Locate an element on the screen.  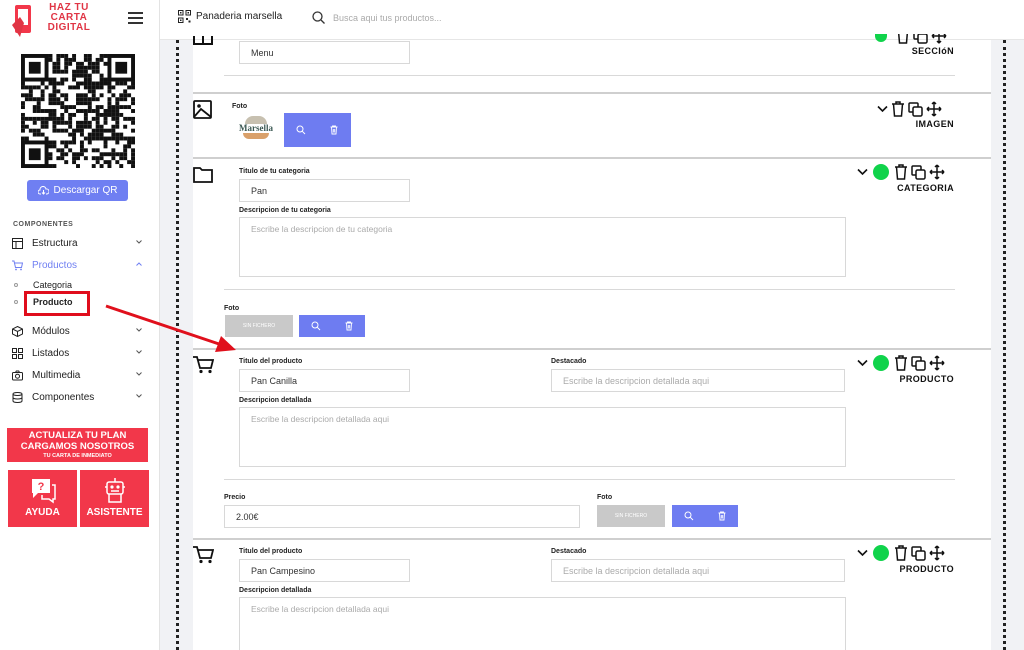
promo-line3: TU CARTA DE INMEDIATO is located at coordinates (77, 456).